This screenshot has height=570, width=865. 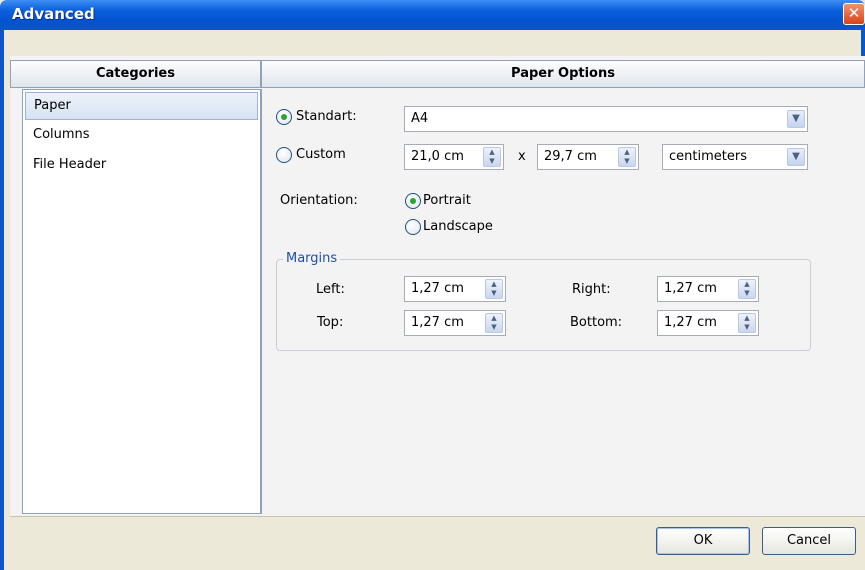 I want to click on margin-right-field: 1,27 cm ▲ ▼, so click(x=708, y=289).